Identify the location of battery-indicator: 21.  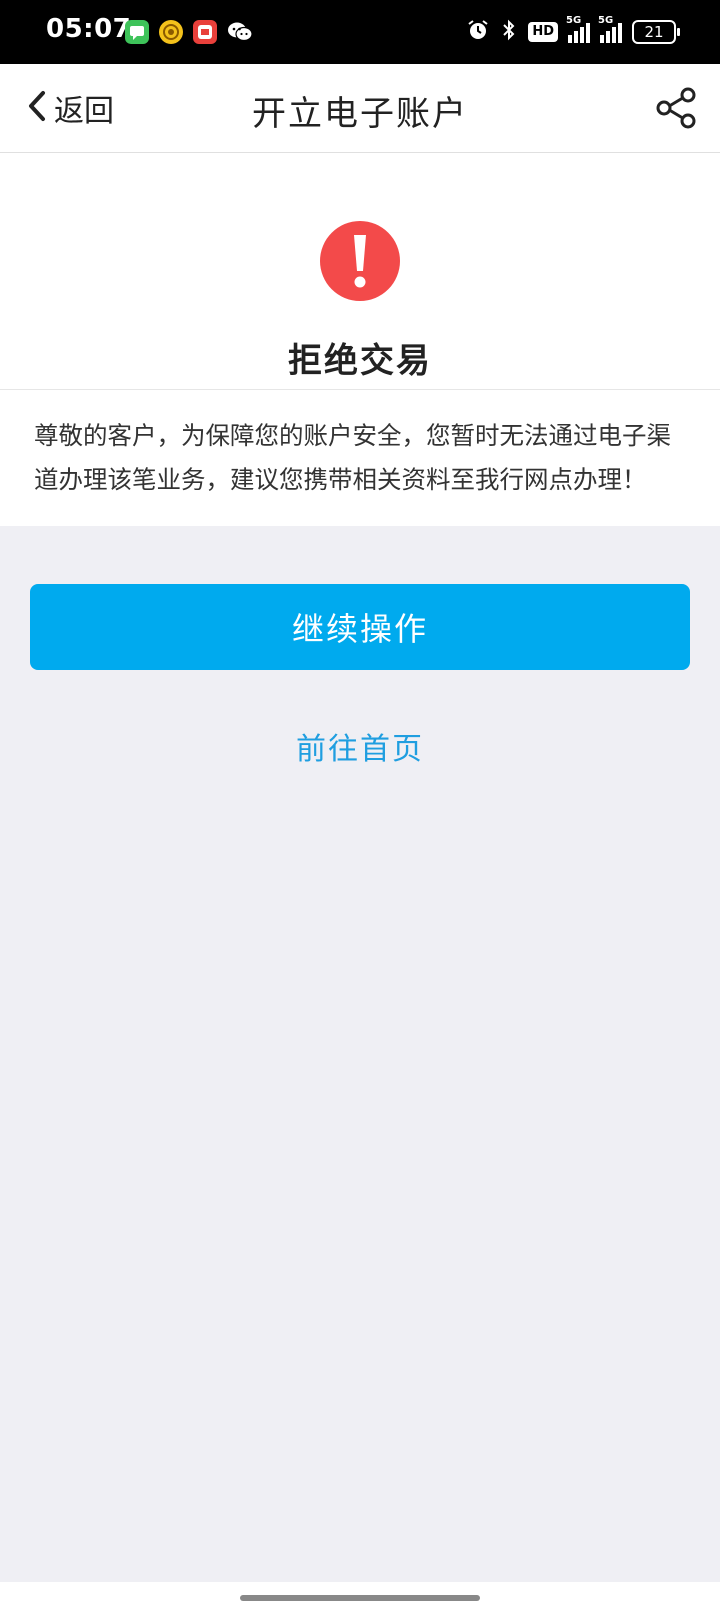
(656, 32).